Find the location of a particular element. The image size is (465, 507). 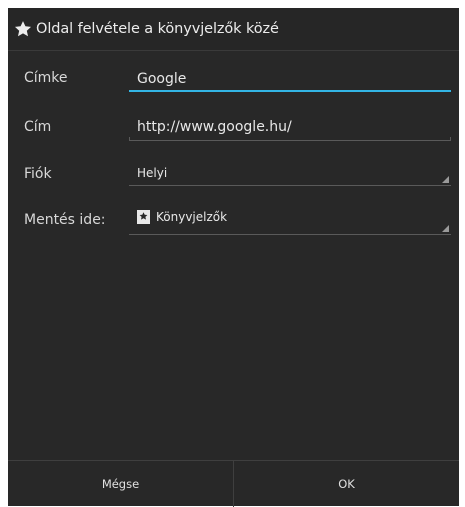

label-input-value: Google is located at coordinates (162, 79).